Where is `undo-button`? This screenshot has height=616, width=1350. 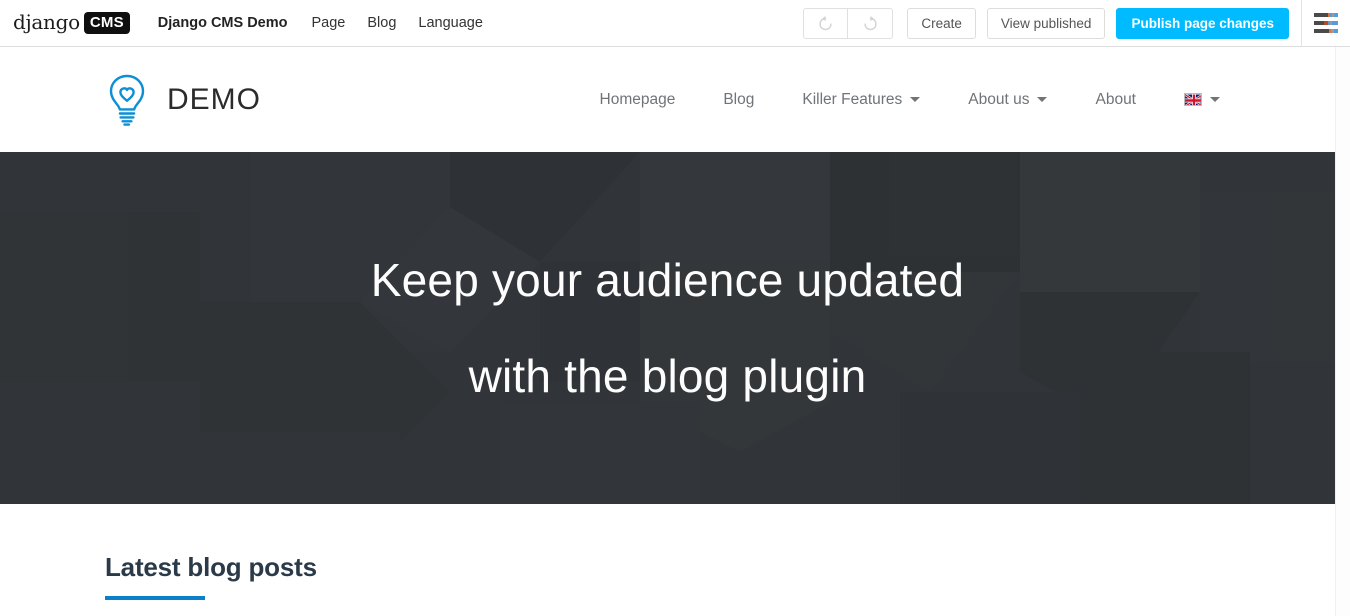 undo-button is located at coordinates (826, 23).